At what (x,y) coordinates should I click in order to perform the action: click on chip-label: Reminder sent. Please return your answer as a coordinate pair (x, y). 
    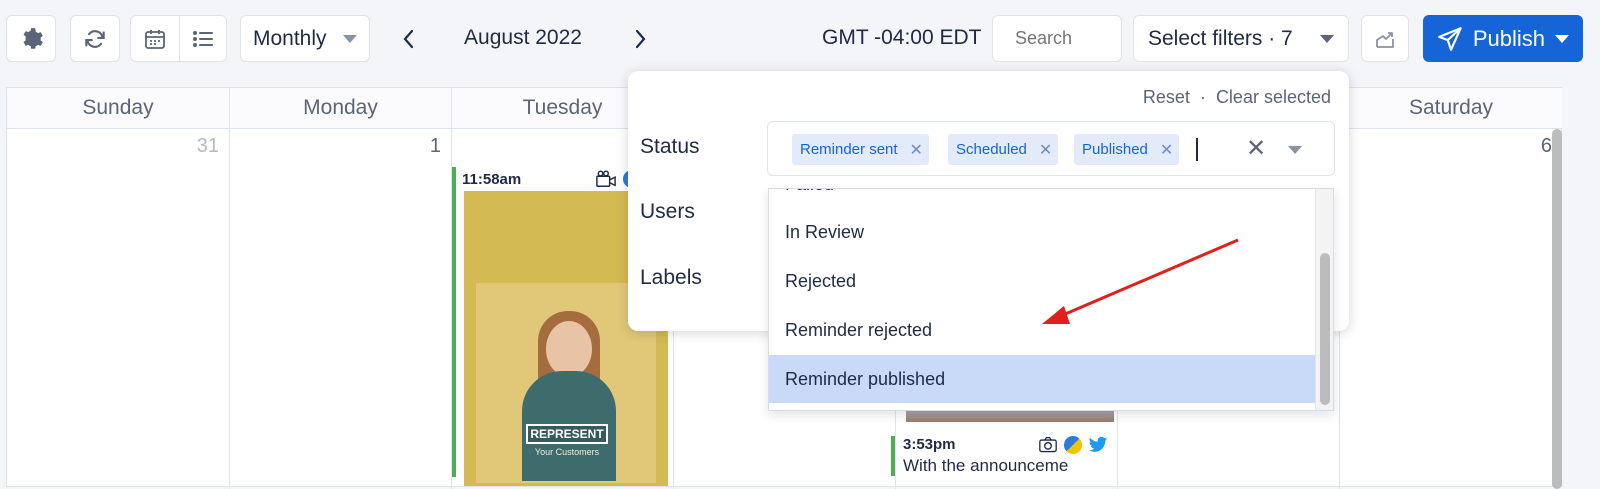
    Looking at the image, I should click on (849, 149).